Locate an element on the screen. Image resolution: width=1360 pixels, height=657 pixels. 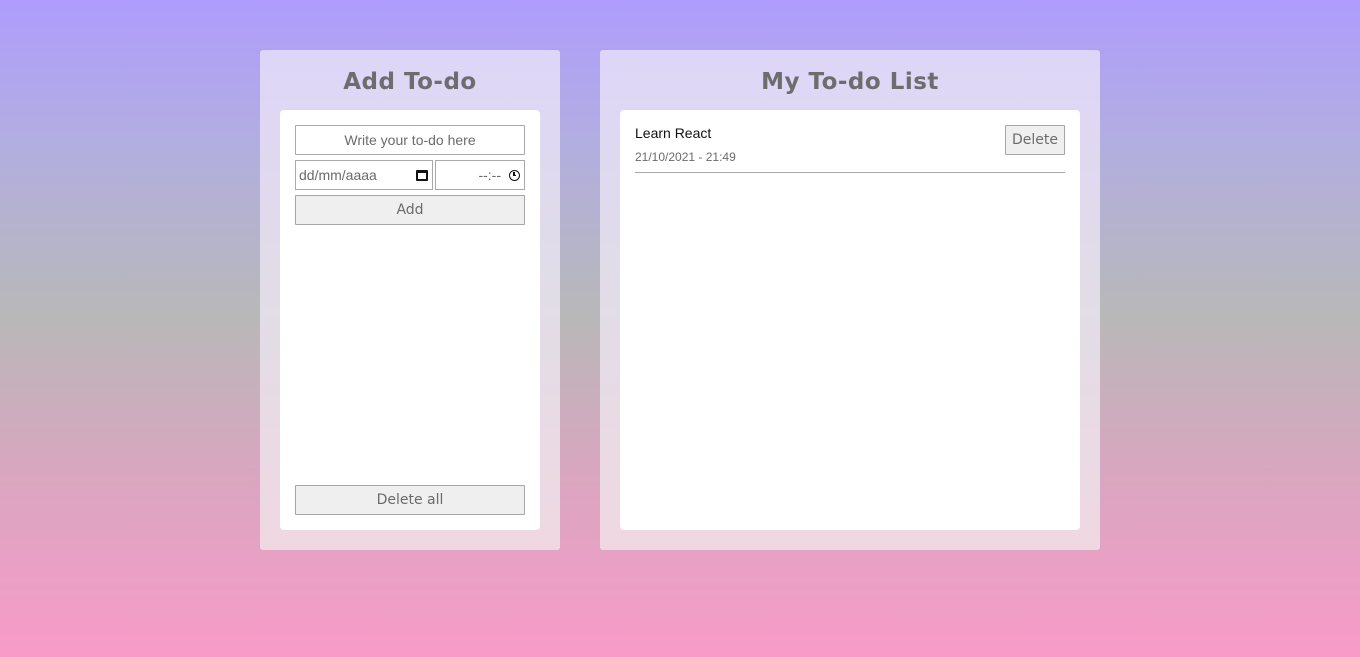
delete-all-button: Delete all is located at coordinates (410, 500).